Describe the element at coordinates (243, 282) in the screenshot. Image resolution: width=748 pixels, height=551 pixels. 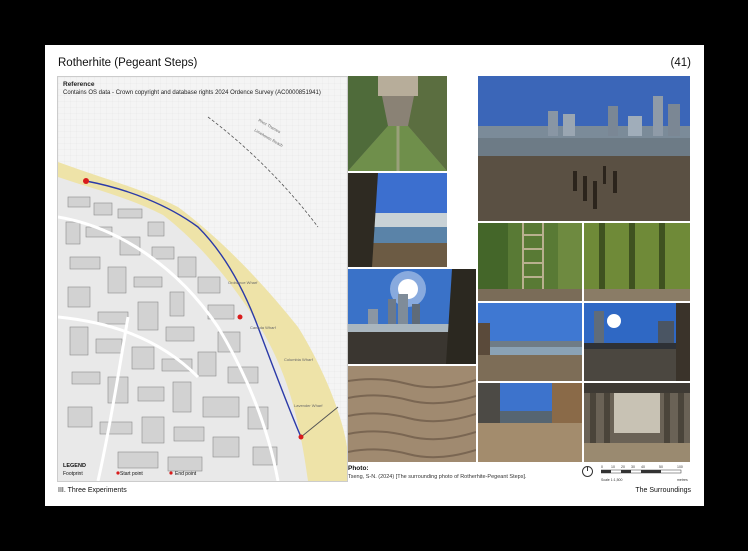
I see `ordnance-label: Ordnance Wharf` at that location.